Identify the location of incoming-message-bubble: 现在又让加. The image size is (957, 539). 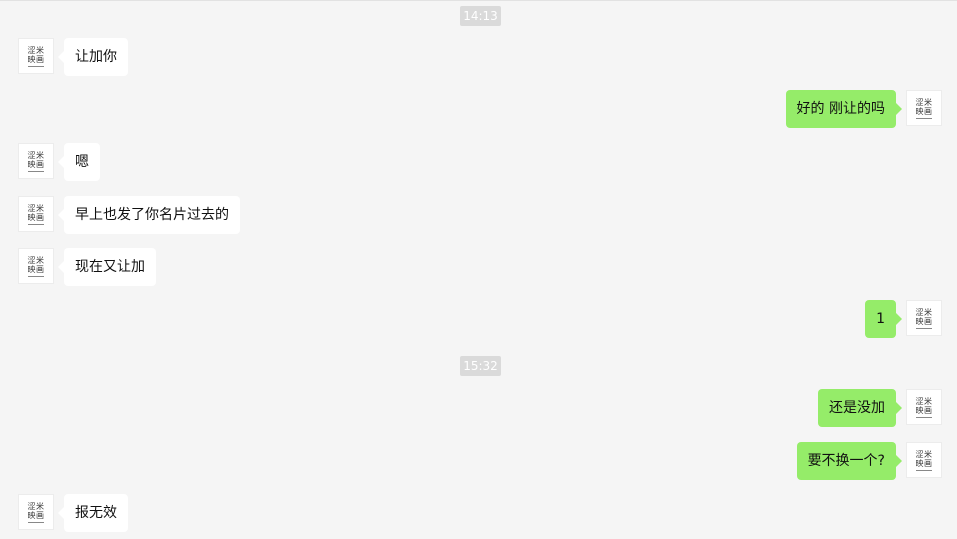
(107, 267).